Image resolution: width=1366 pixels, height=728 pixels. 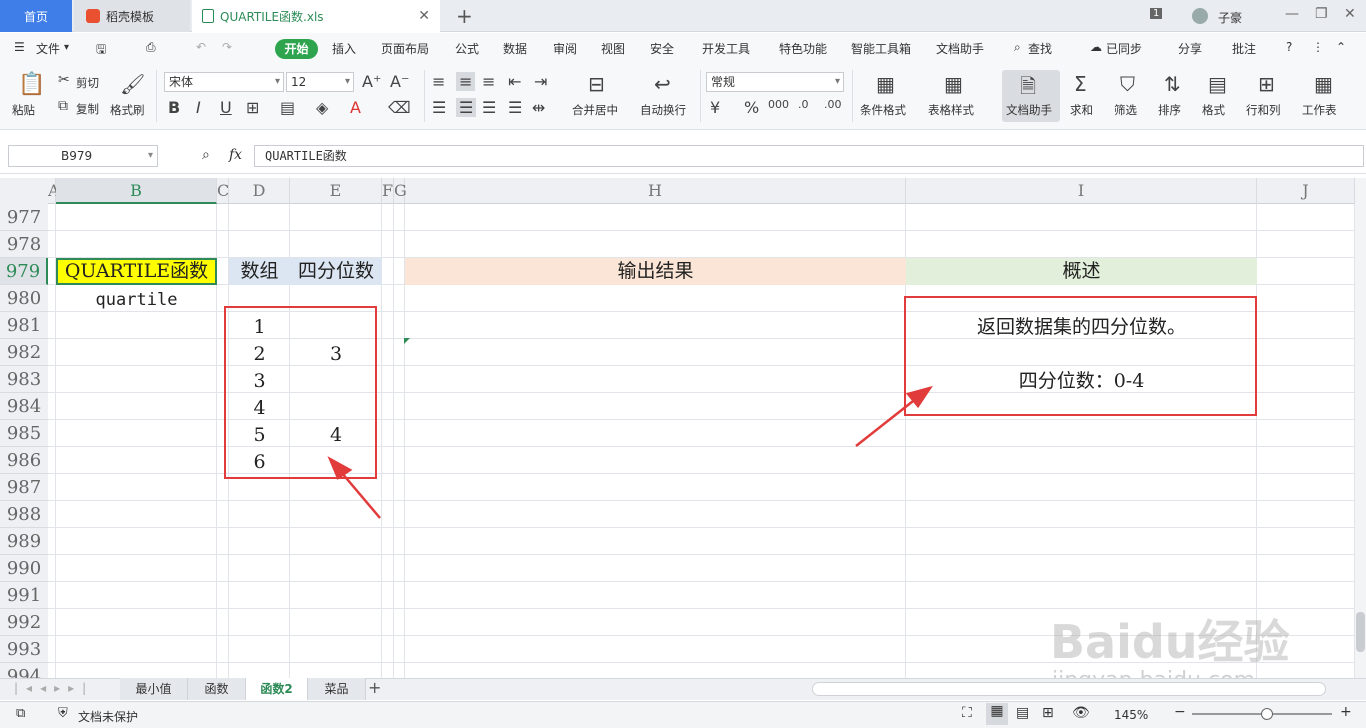 What do you see at coordinates (1170, 642) in the screenshot?
I see `watermark-brand: Baidu经验` at bounding box center [1170, 642].